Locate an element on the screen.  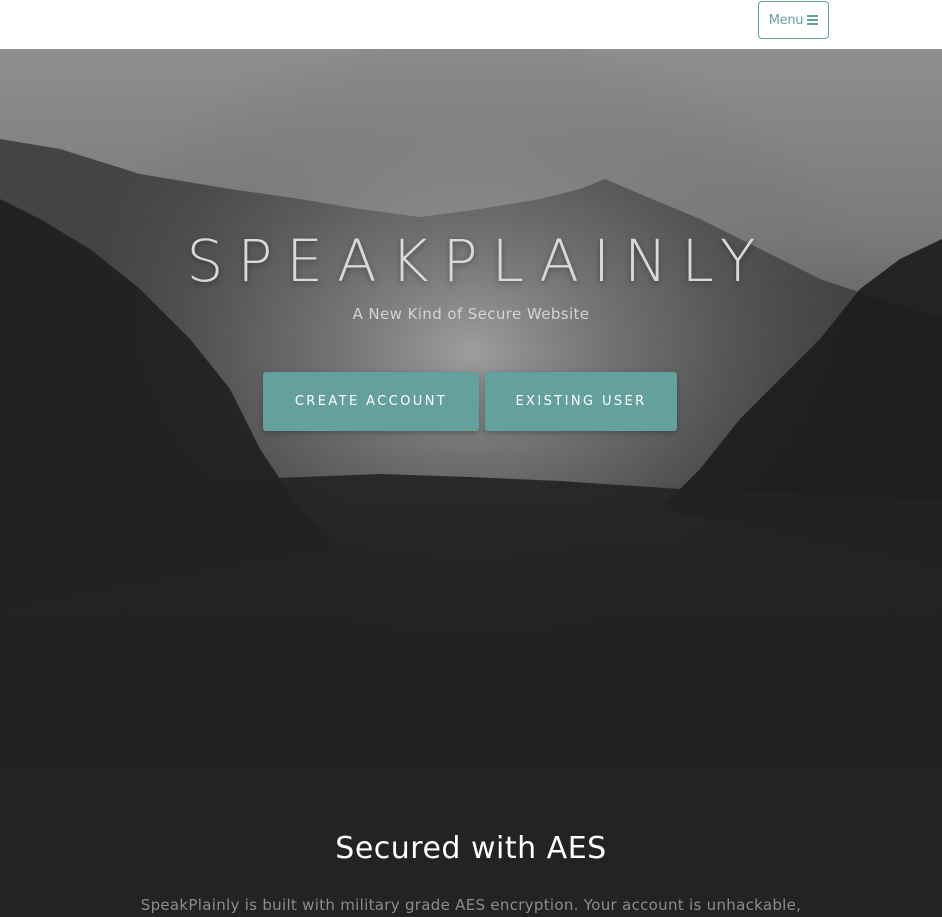
create-account-button: CREATE ACCOUNT is located at coordinates (371, 401).